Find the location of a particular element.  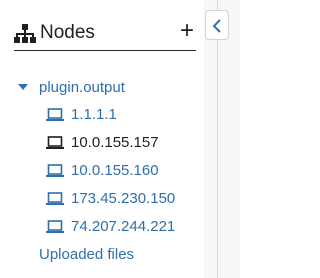

caret-down-icon is located at coordinates (23, 87).